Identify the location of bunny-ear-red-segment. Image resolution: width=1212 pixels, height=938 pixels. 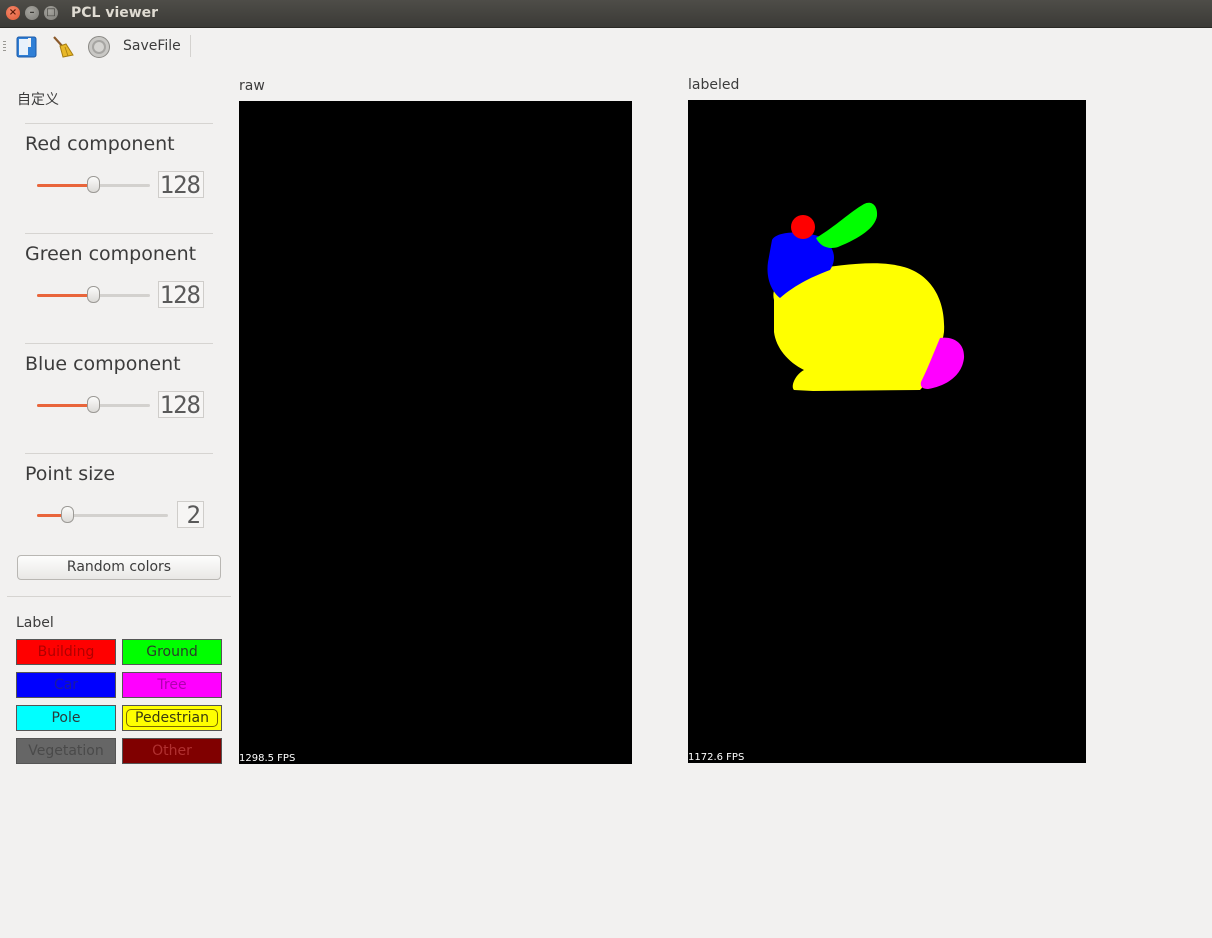
(803, 227).